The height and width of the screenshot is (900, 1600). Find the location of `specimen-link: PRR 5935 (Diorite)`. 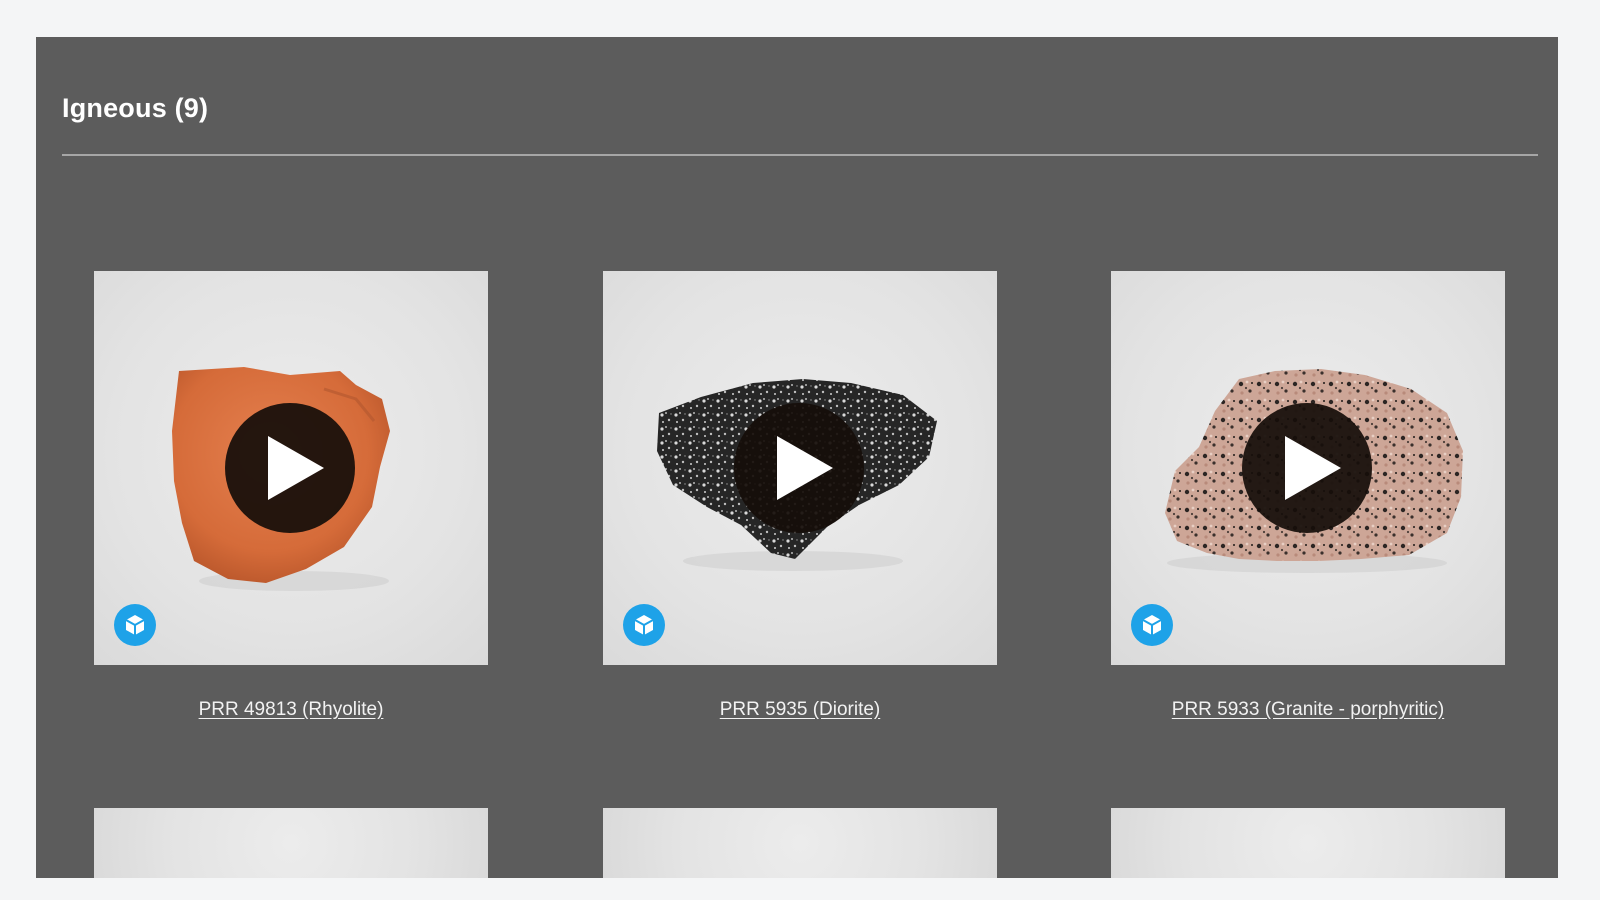

specimen-link: PRR 5935 (Diorite) is located at coordinates (800, 710).